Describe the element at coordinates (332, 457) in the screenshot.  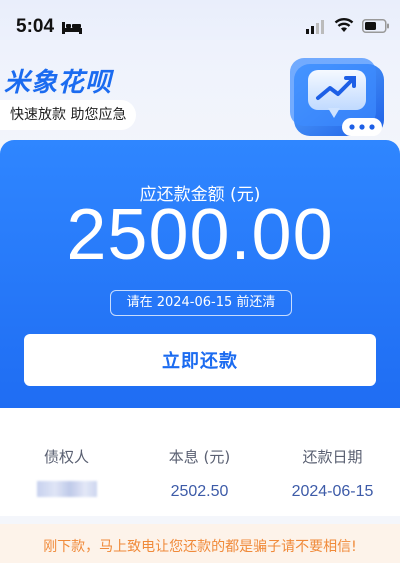
I see `repayment-date-label: 还款日期` at that location.